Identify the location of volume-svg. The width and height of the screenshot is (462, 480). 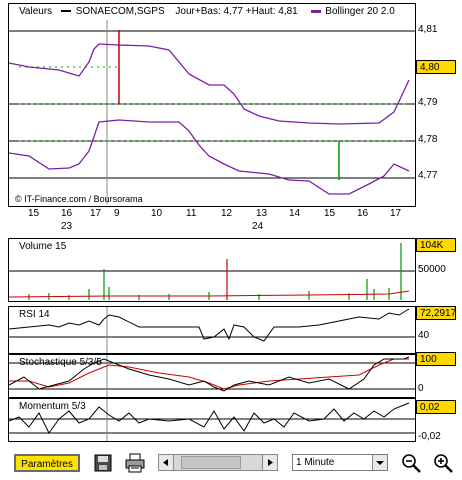
(212, 271).